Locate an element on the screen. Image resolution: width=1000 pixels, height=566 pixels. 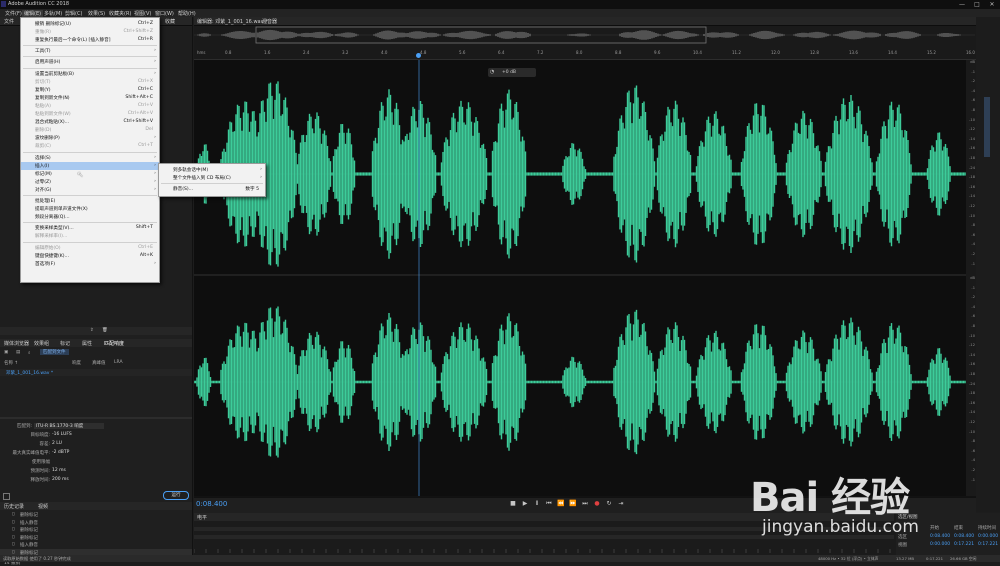
tab-video: 视频 is located at coordinates (43, 506).